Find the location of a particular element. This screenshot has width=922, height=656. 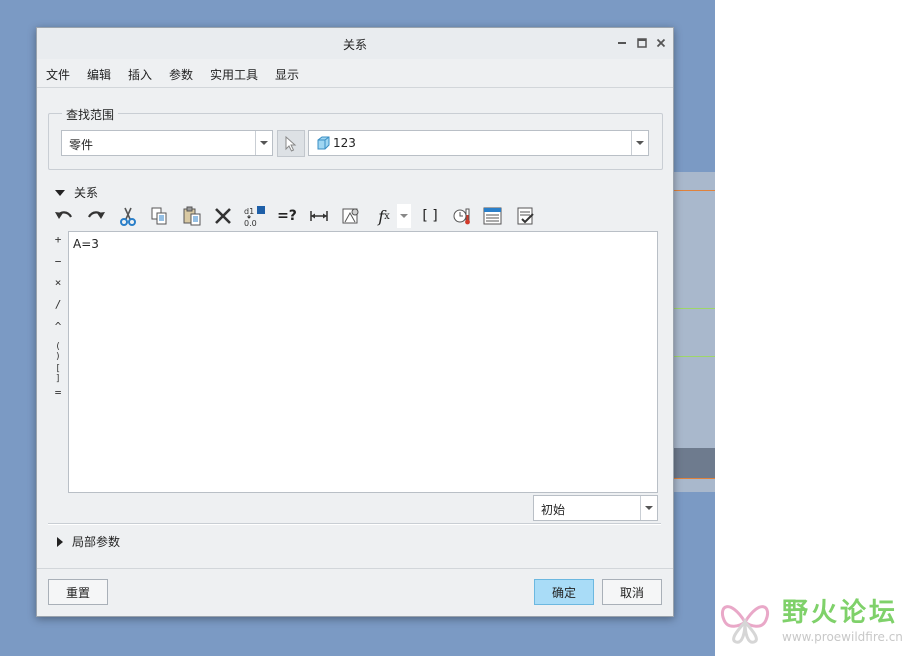

local-params-section-toggle: 局部参数 is located at coordinates (87, 541).